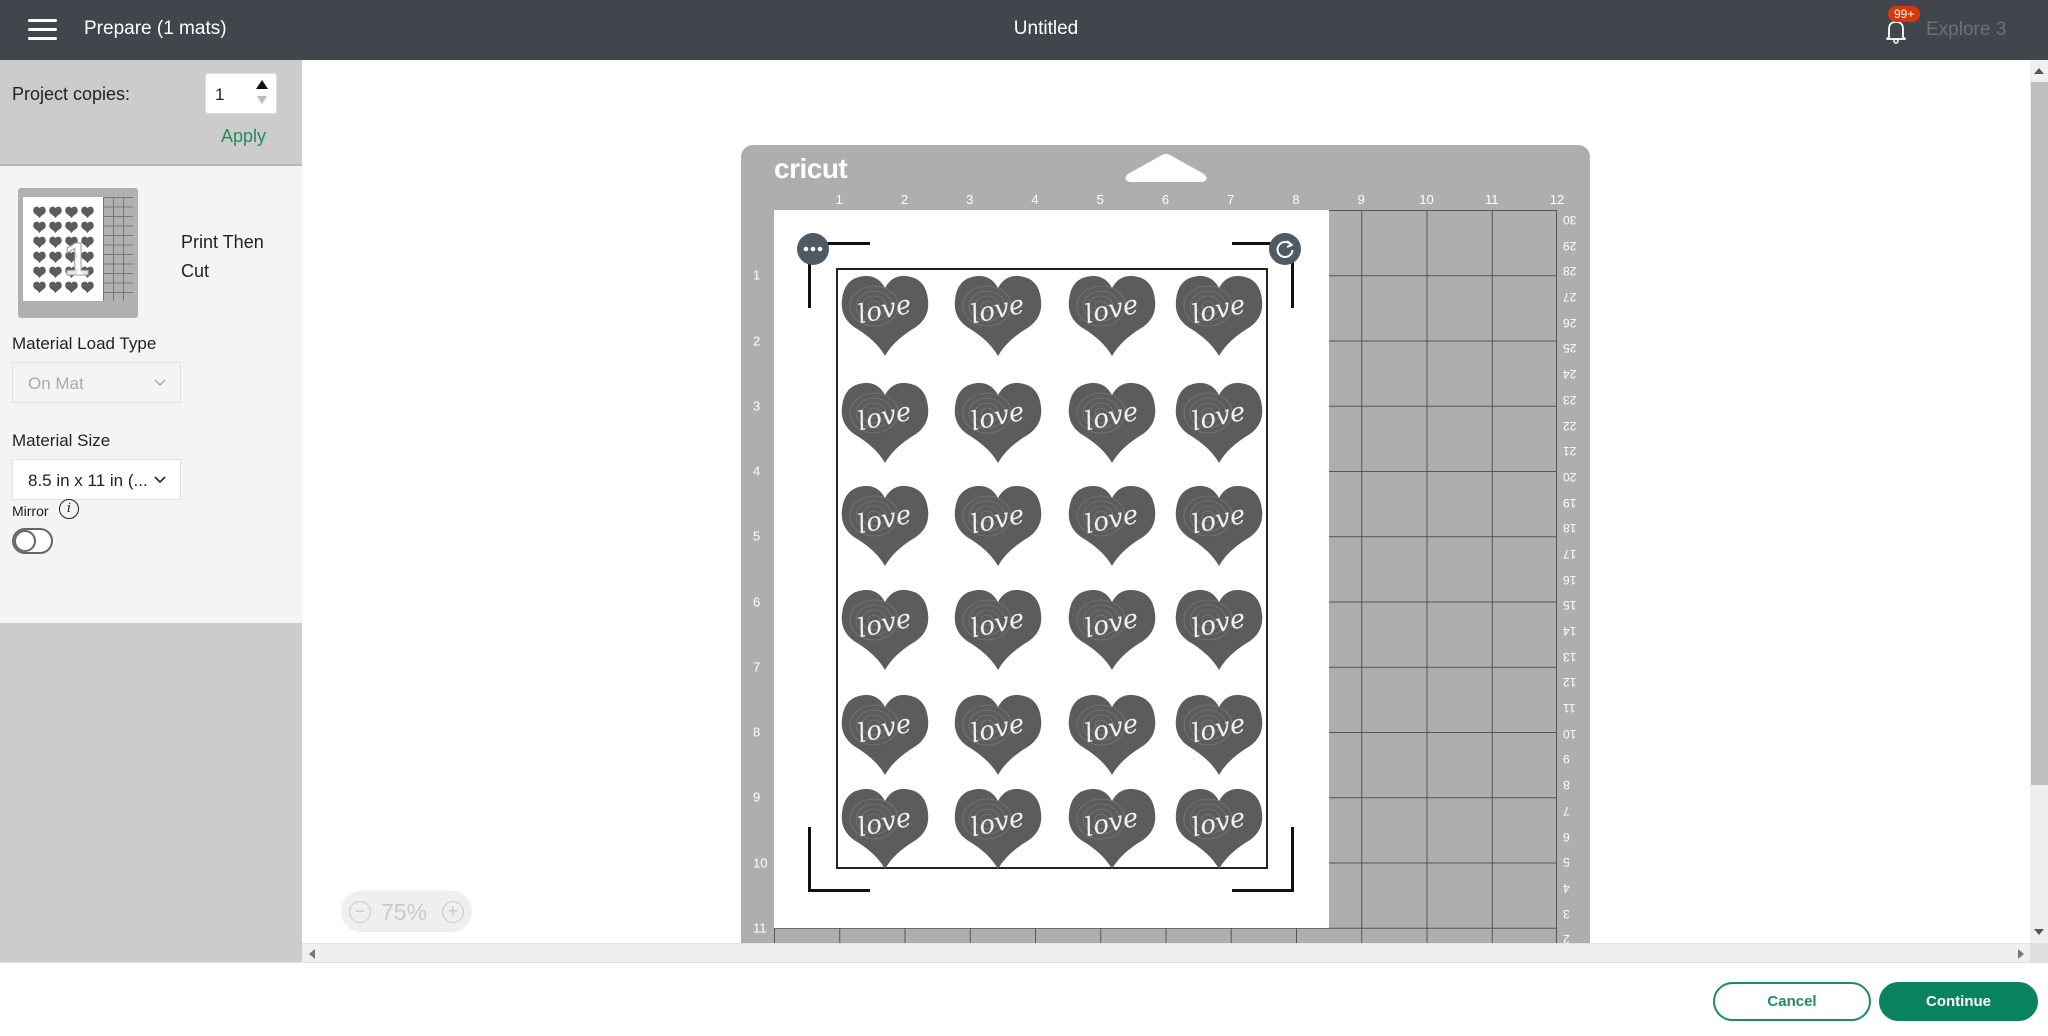  I want to click on left-ruler-label: 4, so click(757, 471).